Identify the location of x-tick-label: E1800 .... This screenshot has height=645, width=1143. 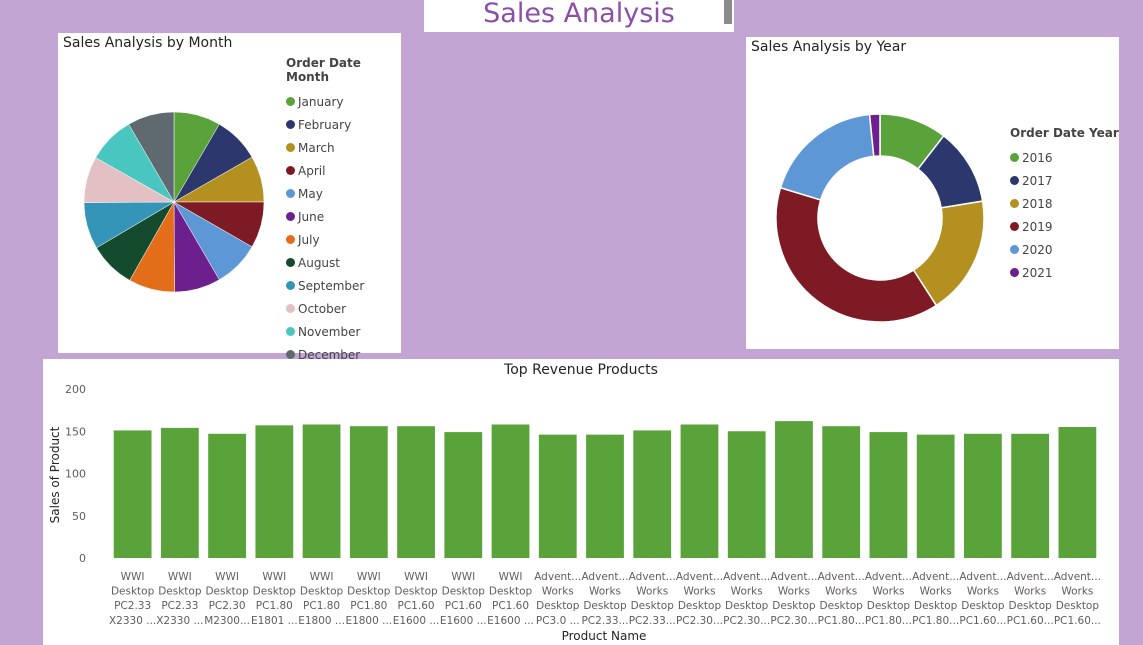
(321, 621).